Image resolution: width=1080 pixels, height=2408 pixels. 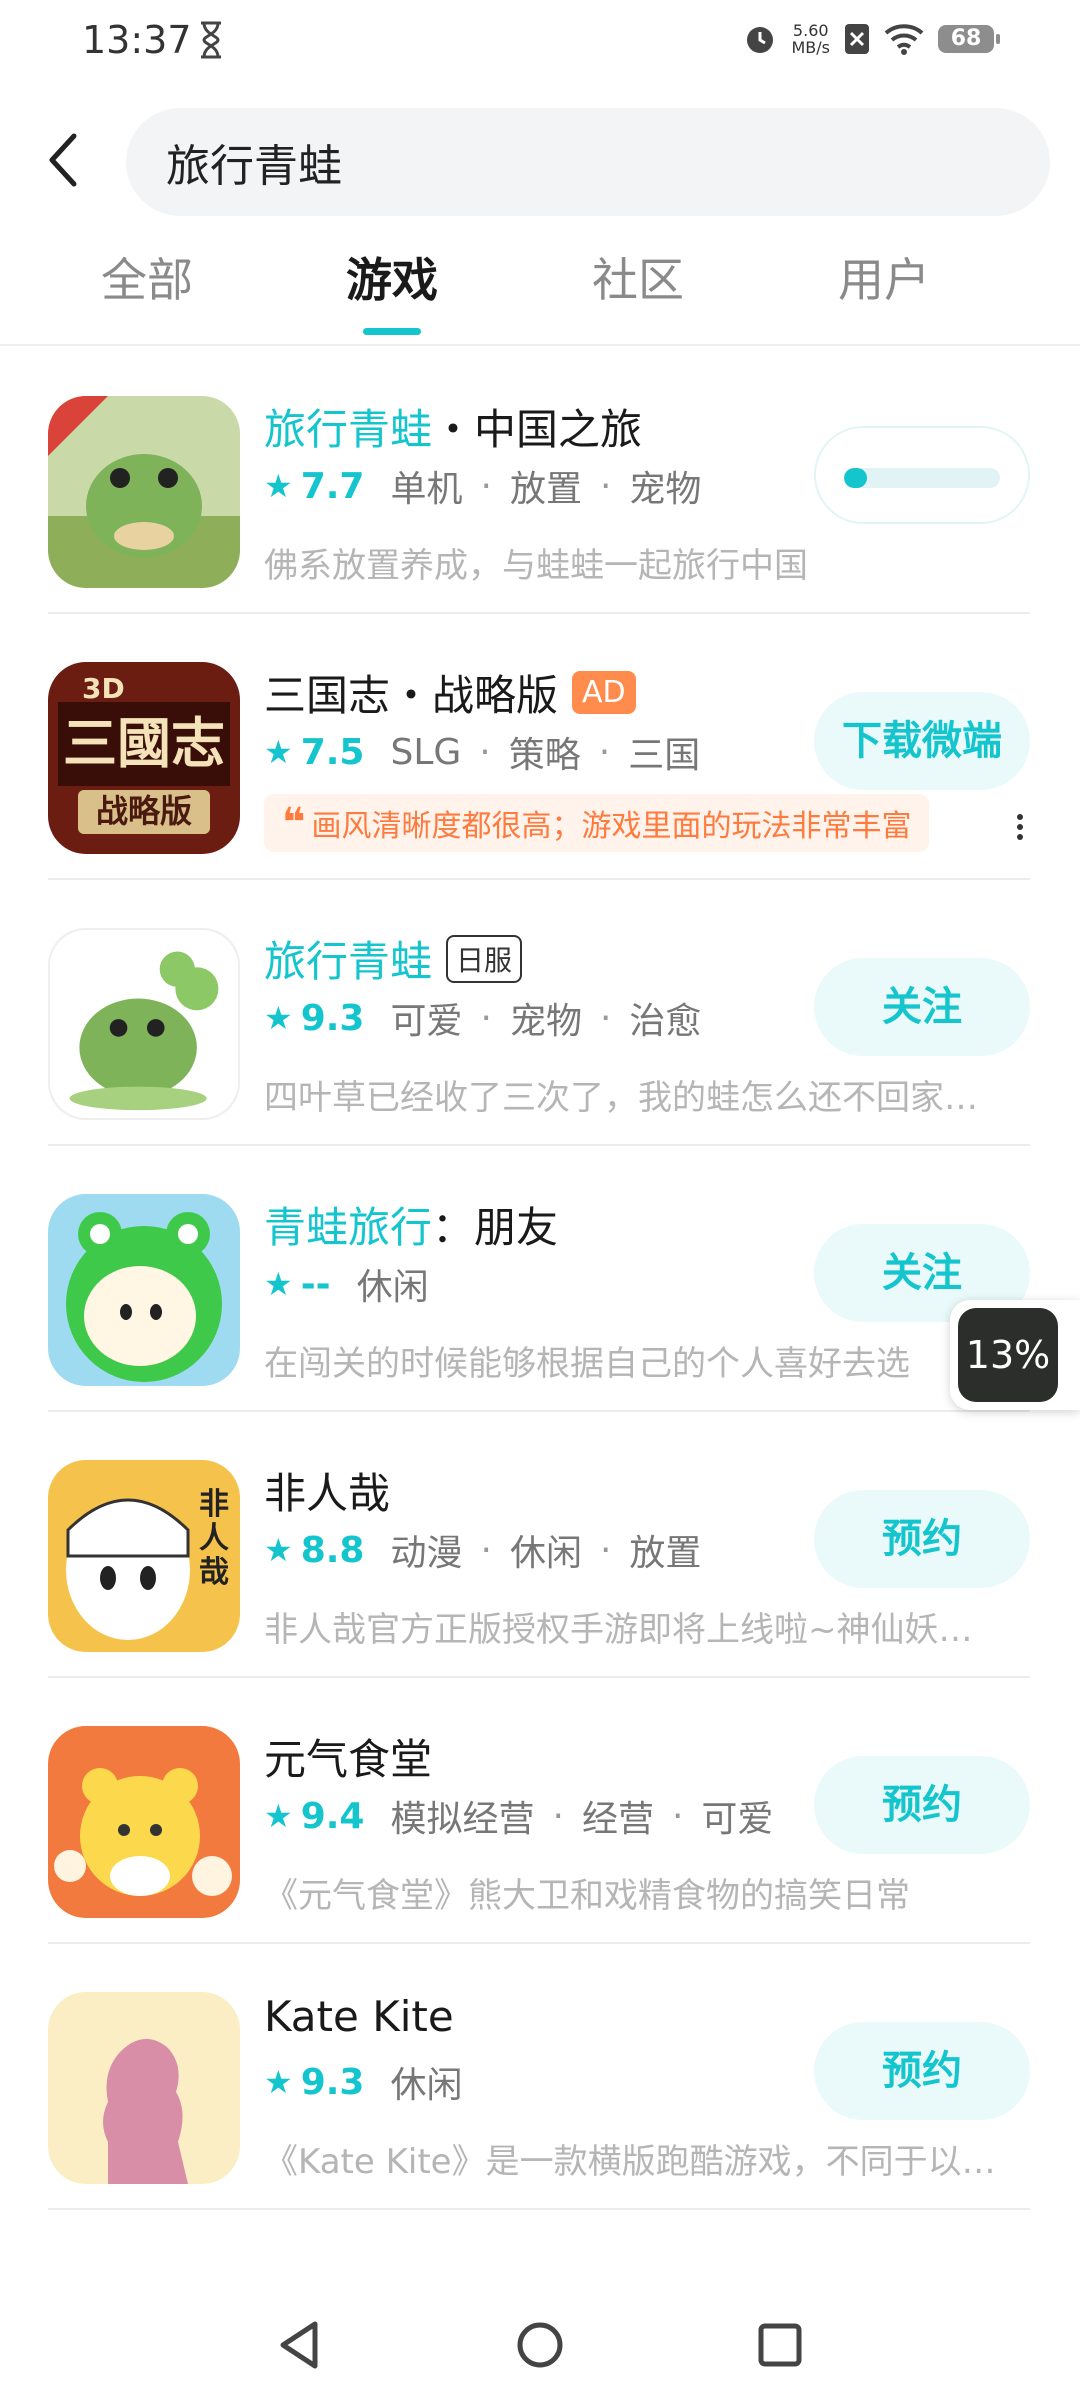 What do you see at coordinates (760, 40) in the screenshot?
I see `alarm-icon` at bounding box center [760, 40].